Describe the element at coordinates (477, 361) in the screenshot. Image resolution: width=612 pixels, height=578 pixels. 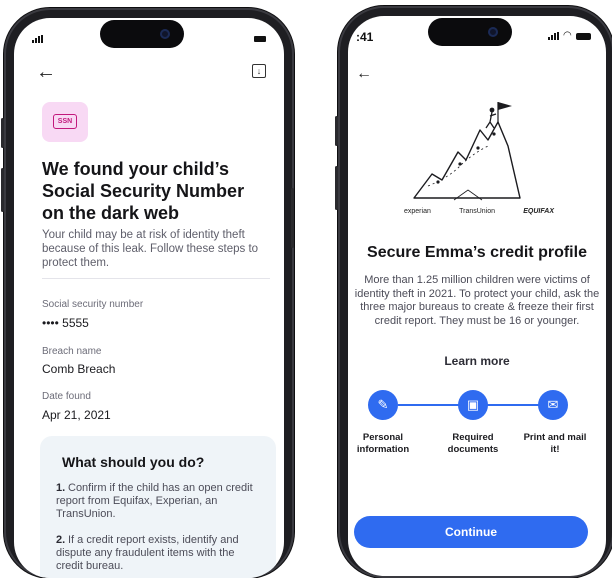
I see `learn-more-link: Learn more` at that location.